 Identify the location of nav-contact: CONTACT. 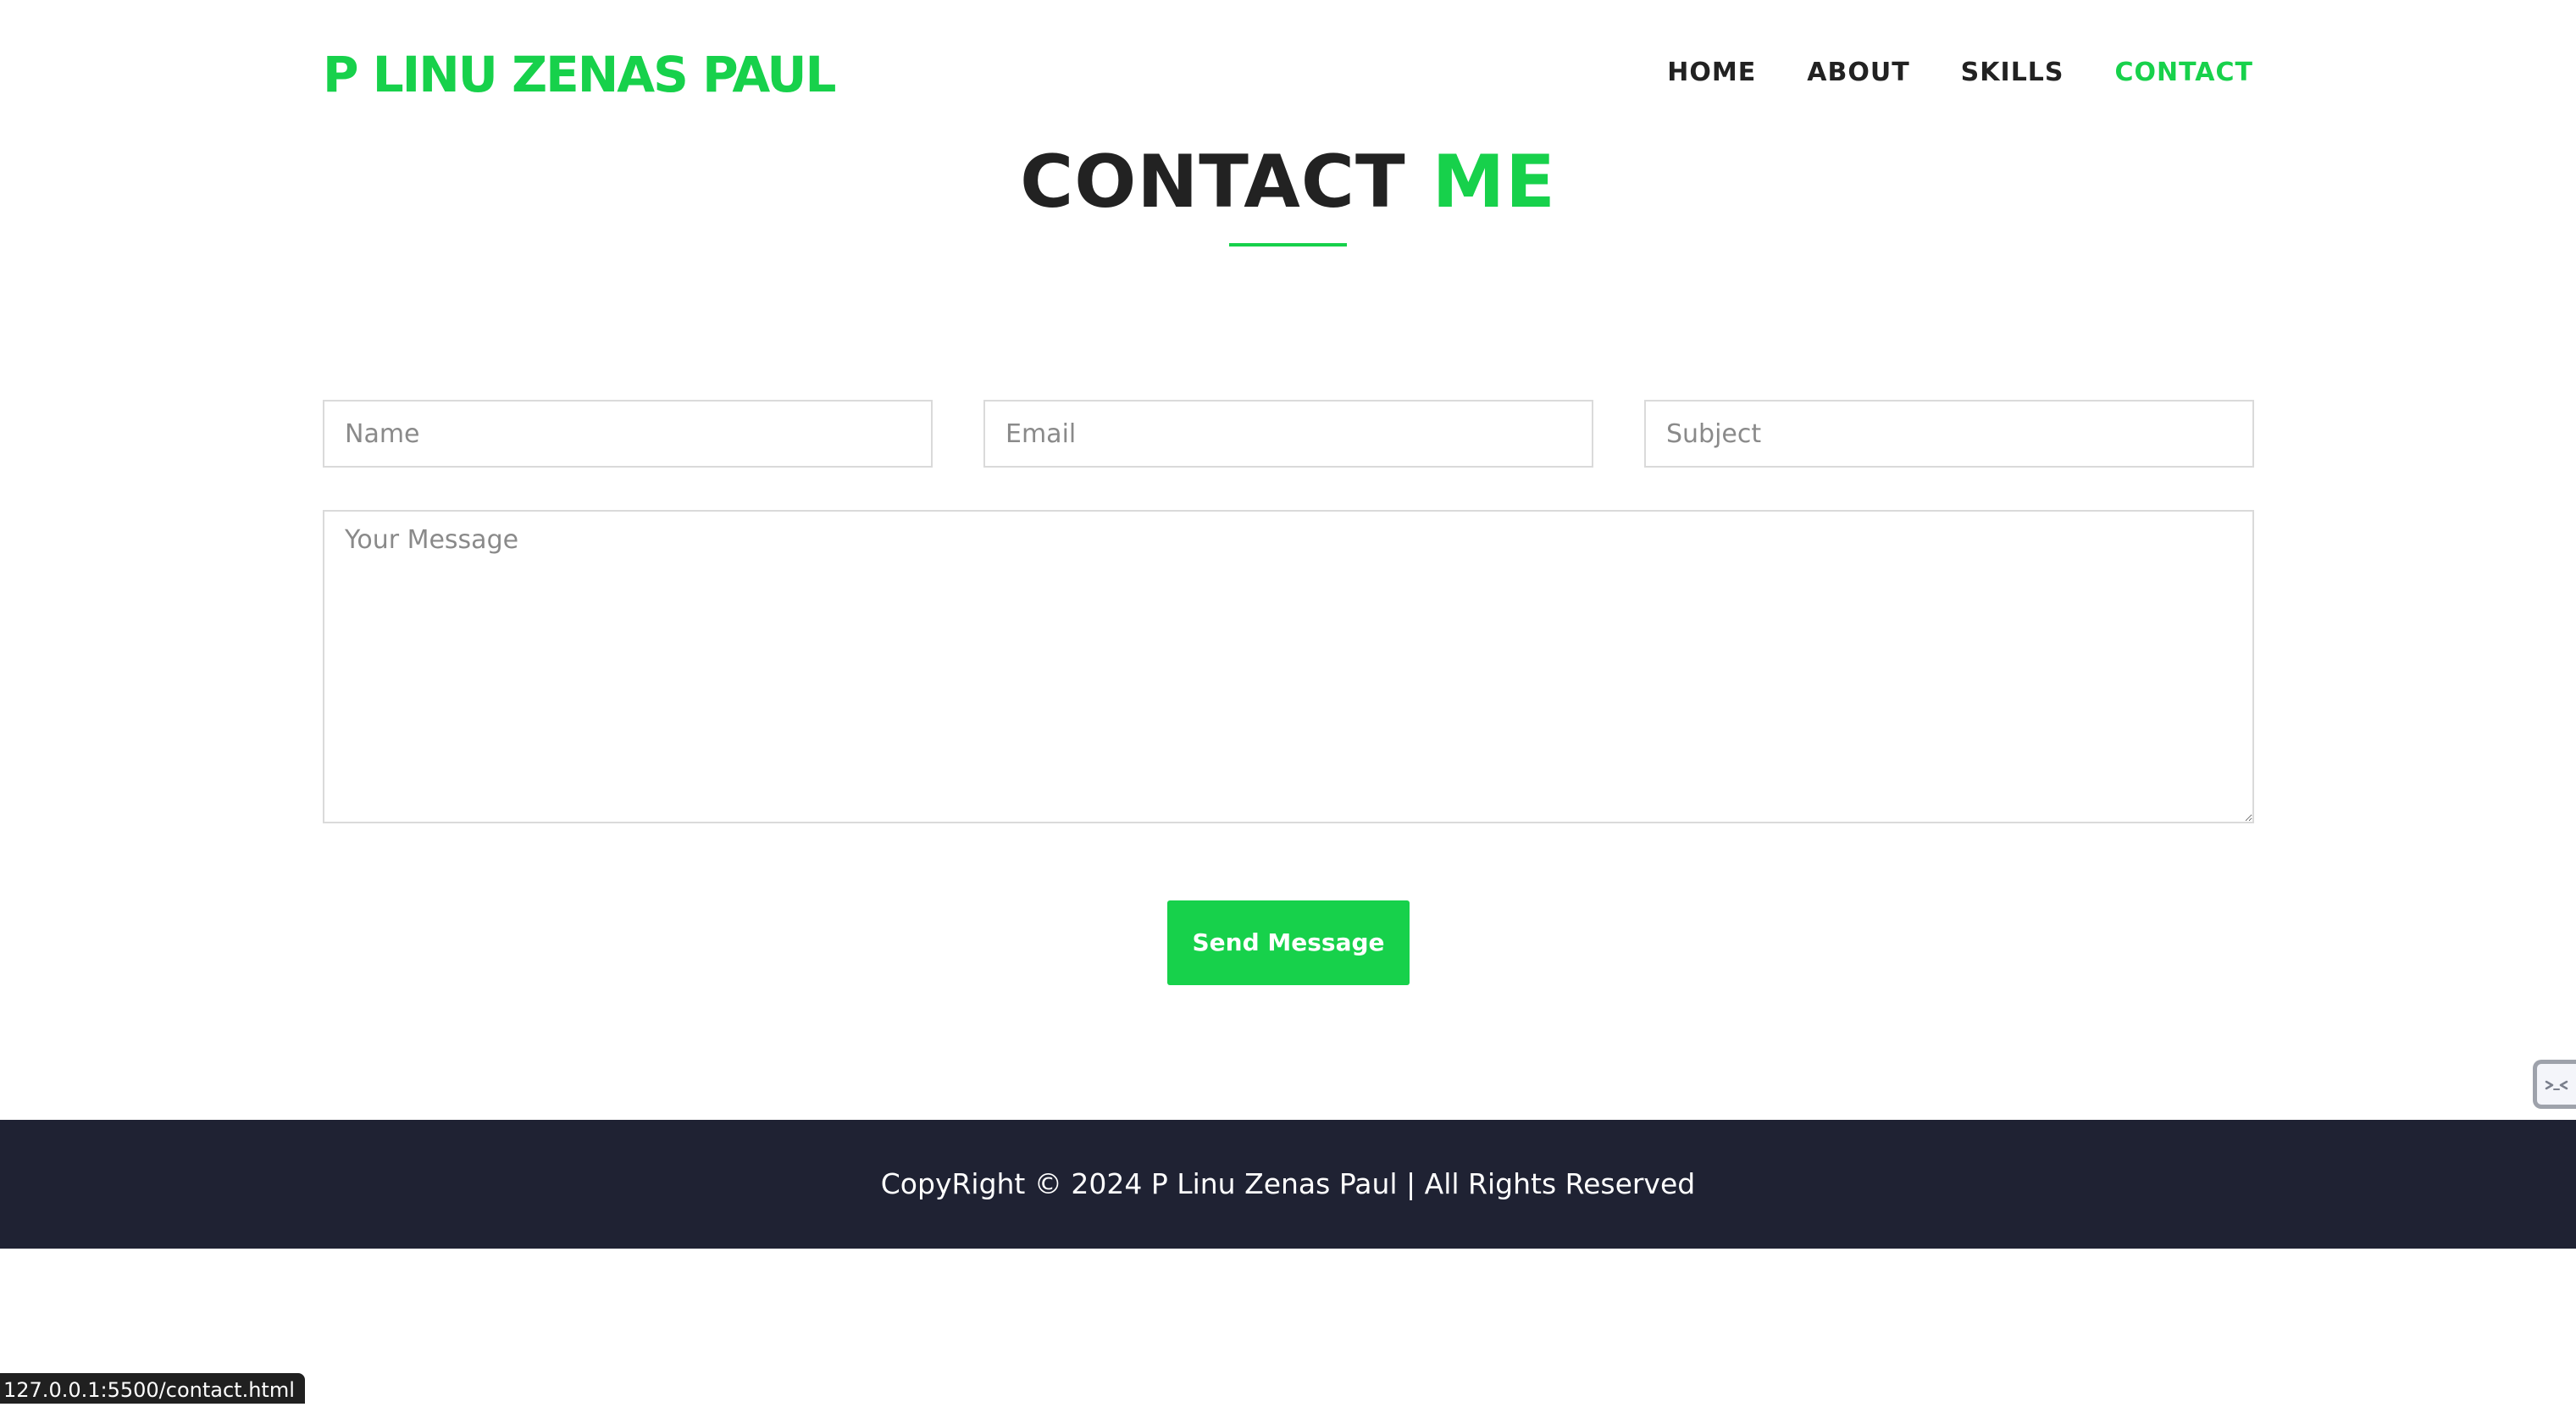
(2184, 73).